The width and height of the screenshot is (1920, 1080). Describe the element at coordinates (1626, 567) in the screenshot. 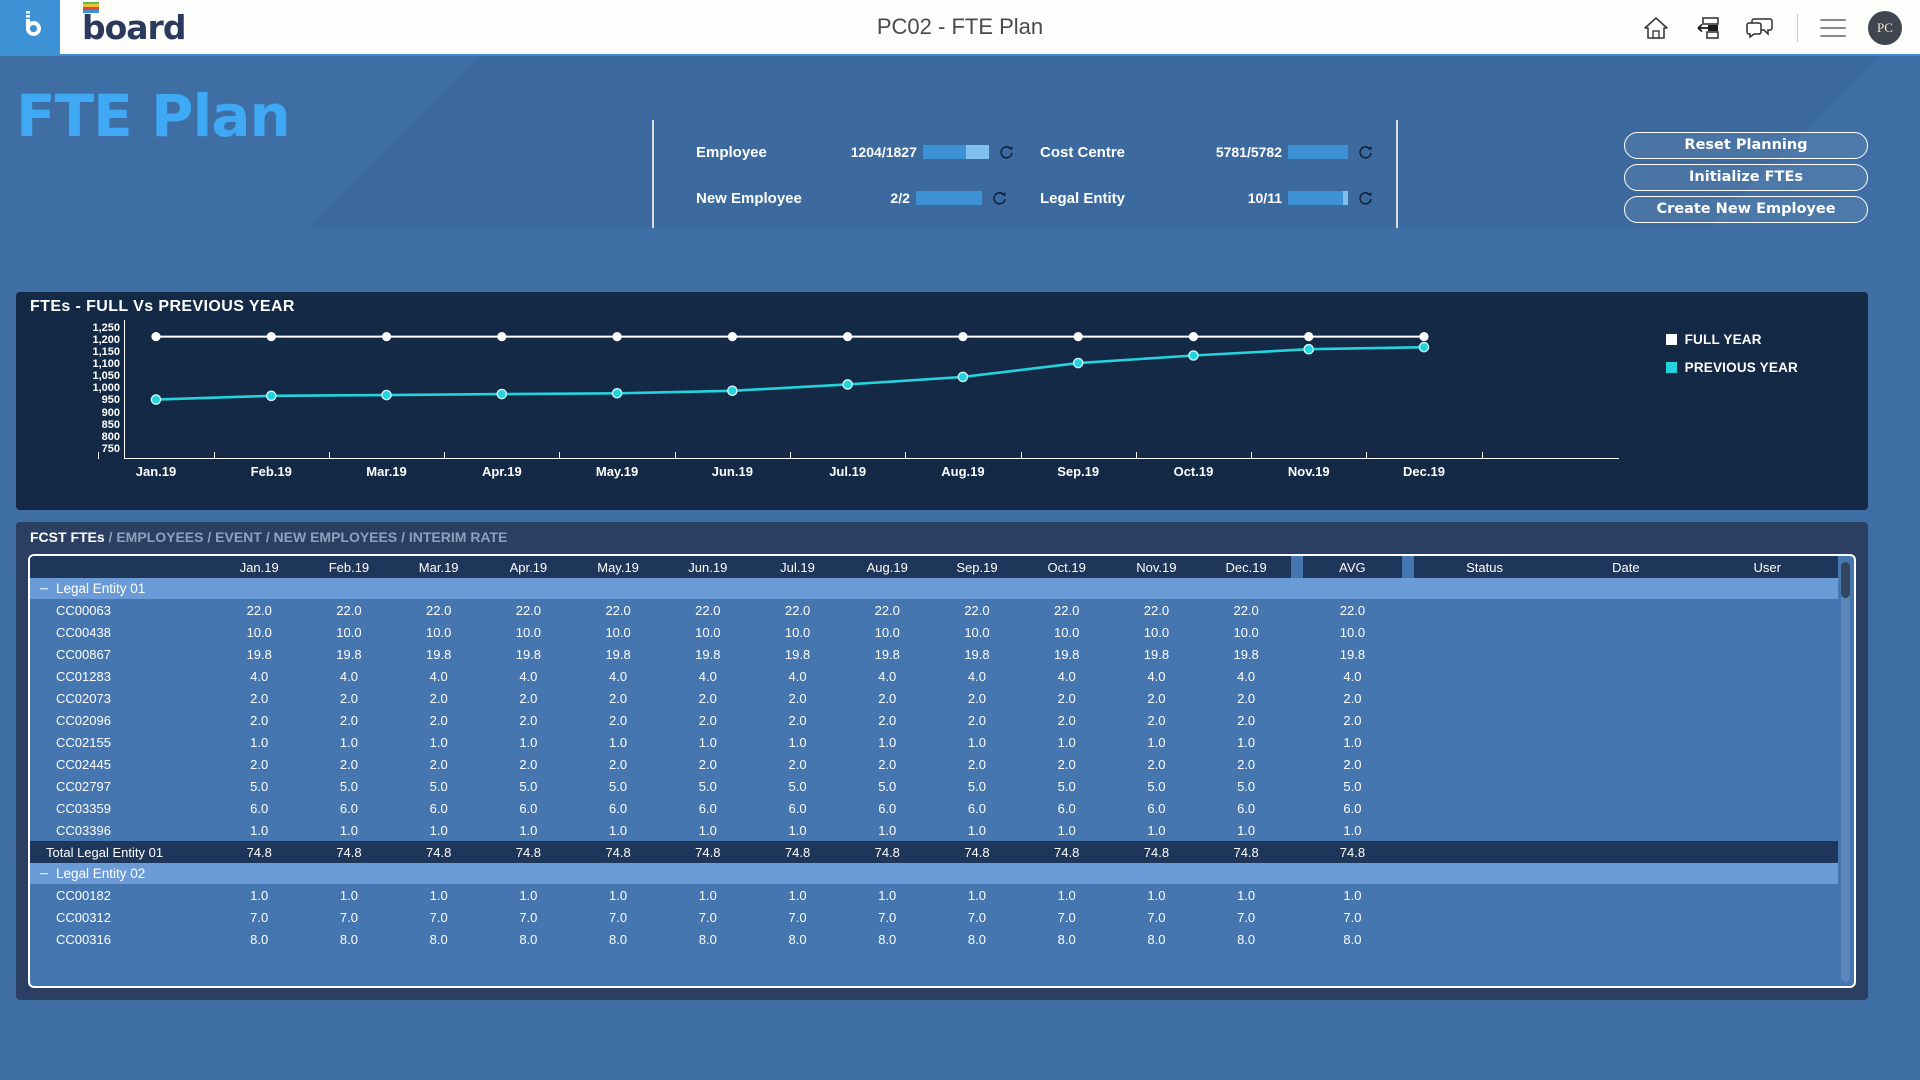

I see `column-header-meta: Date` at that location.